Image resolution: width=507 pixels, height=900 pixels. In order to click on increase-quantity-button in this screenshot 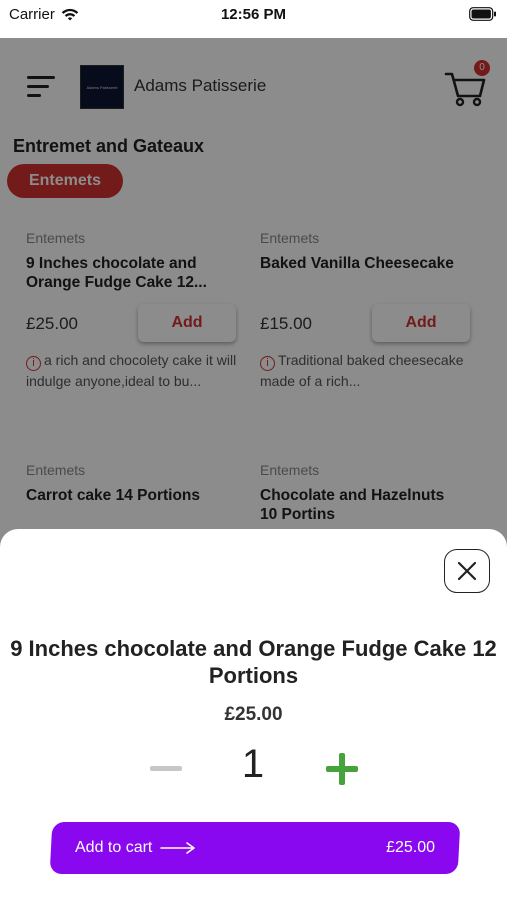, I will do `click(342, 769)`.